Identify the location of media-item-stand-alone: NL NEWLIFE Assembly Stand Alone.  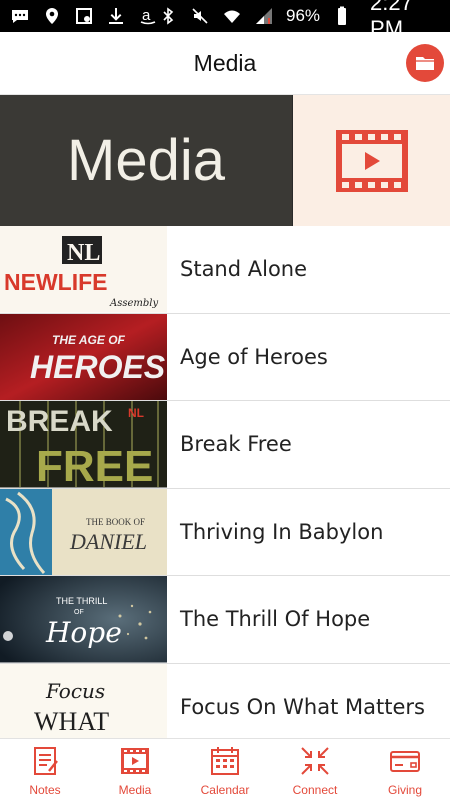
(225, 270).